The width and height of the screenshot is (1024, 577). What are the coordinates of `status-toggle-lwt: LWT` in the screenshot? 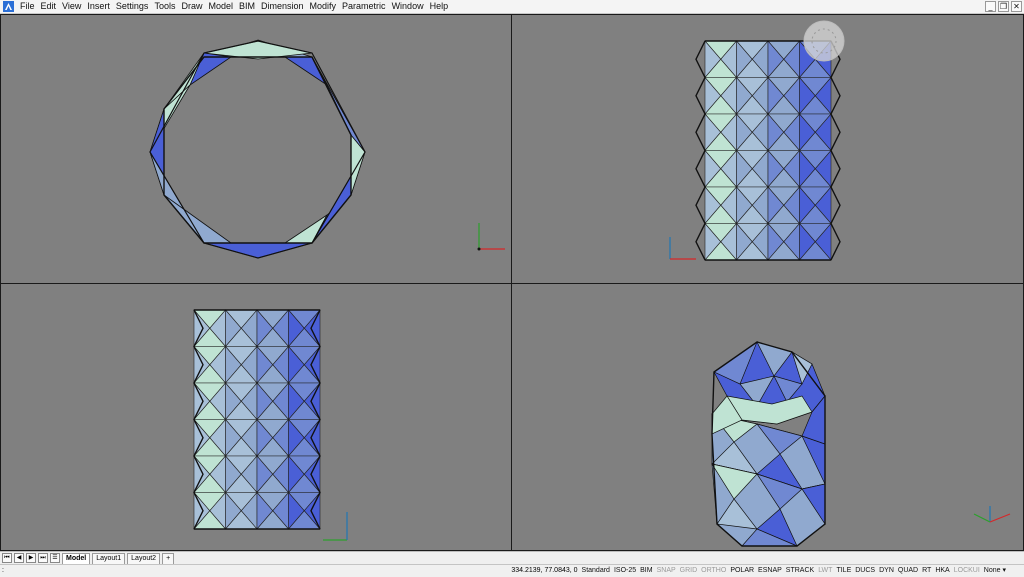 It's located at (825, 571).